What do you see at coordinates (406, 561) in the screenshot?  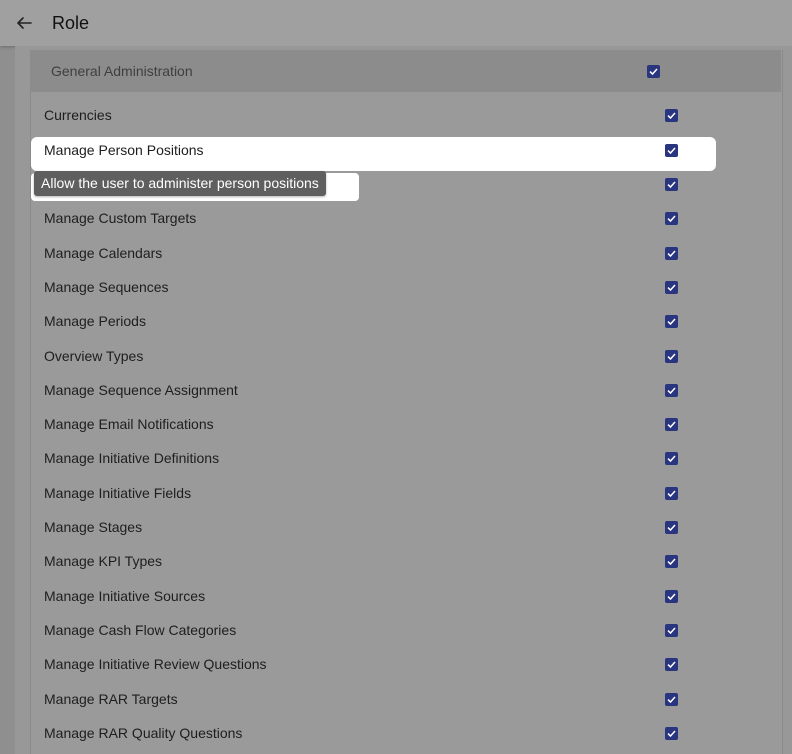 I see `permission-row: Manage KPI Types` at bounding box center [406, 561].